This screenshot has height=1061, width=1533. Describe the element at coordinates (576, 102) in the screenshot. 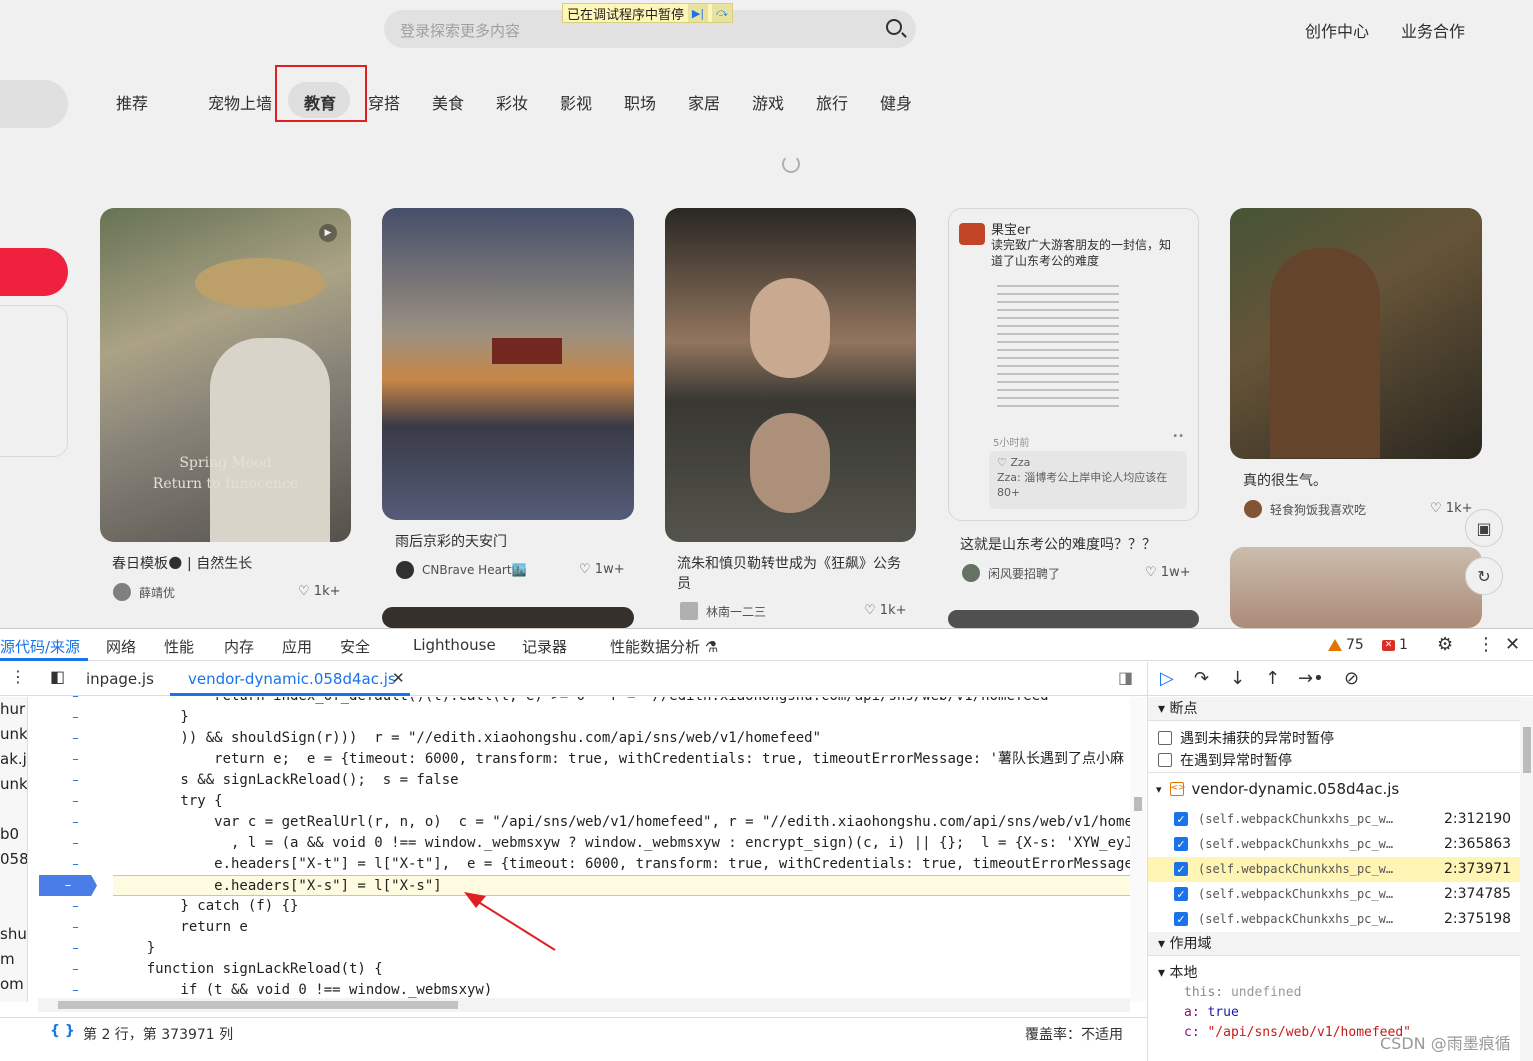

I see `category-tab: 影视` at that location.